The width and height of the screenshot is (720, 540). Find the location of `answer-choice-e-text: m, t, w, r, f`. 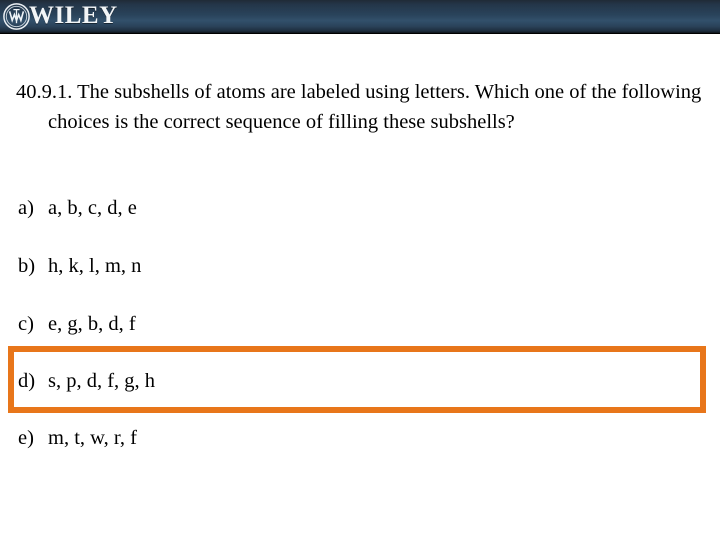

answer-choice-e-text: m, t, w, r, f is located at coordinates (92, 438).